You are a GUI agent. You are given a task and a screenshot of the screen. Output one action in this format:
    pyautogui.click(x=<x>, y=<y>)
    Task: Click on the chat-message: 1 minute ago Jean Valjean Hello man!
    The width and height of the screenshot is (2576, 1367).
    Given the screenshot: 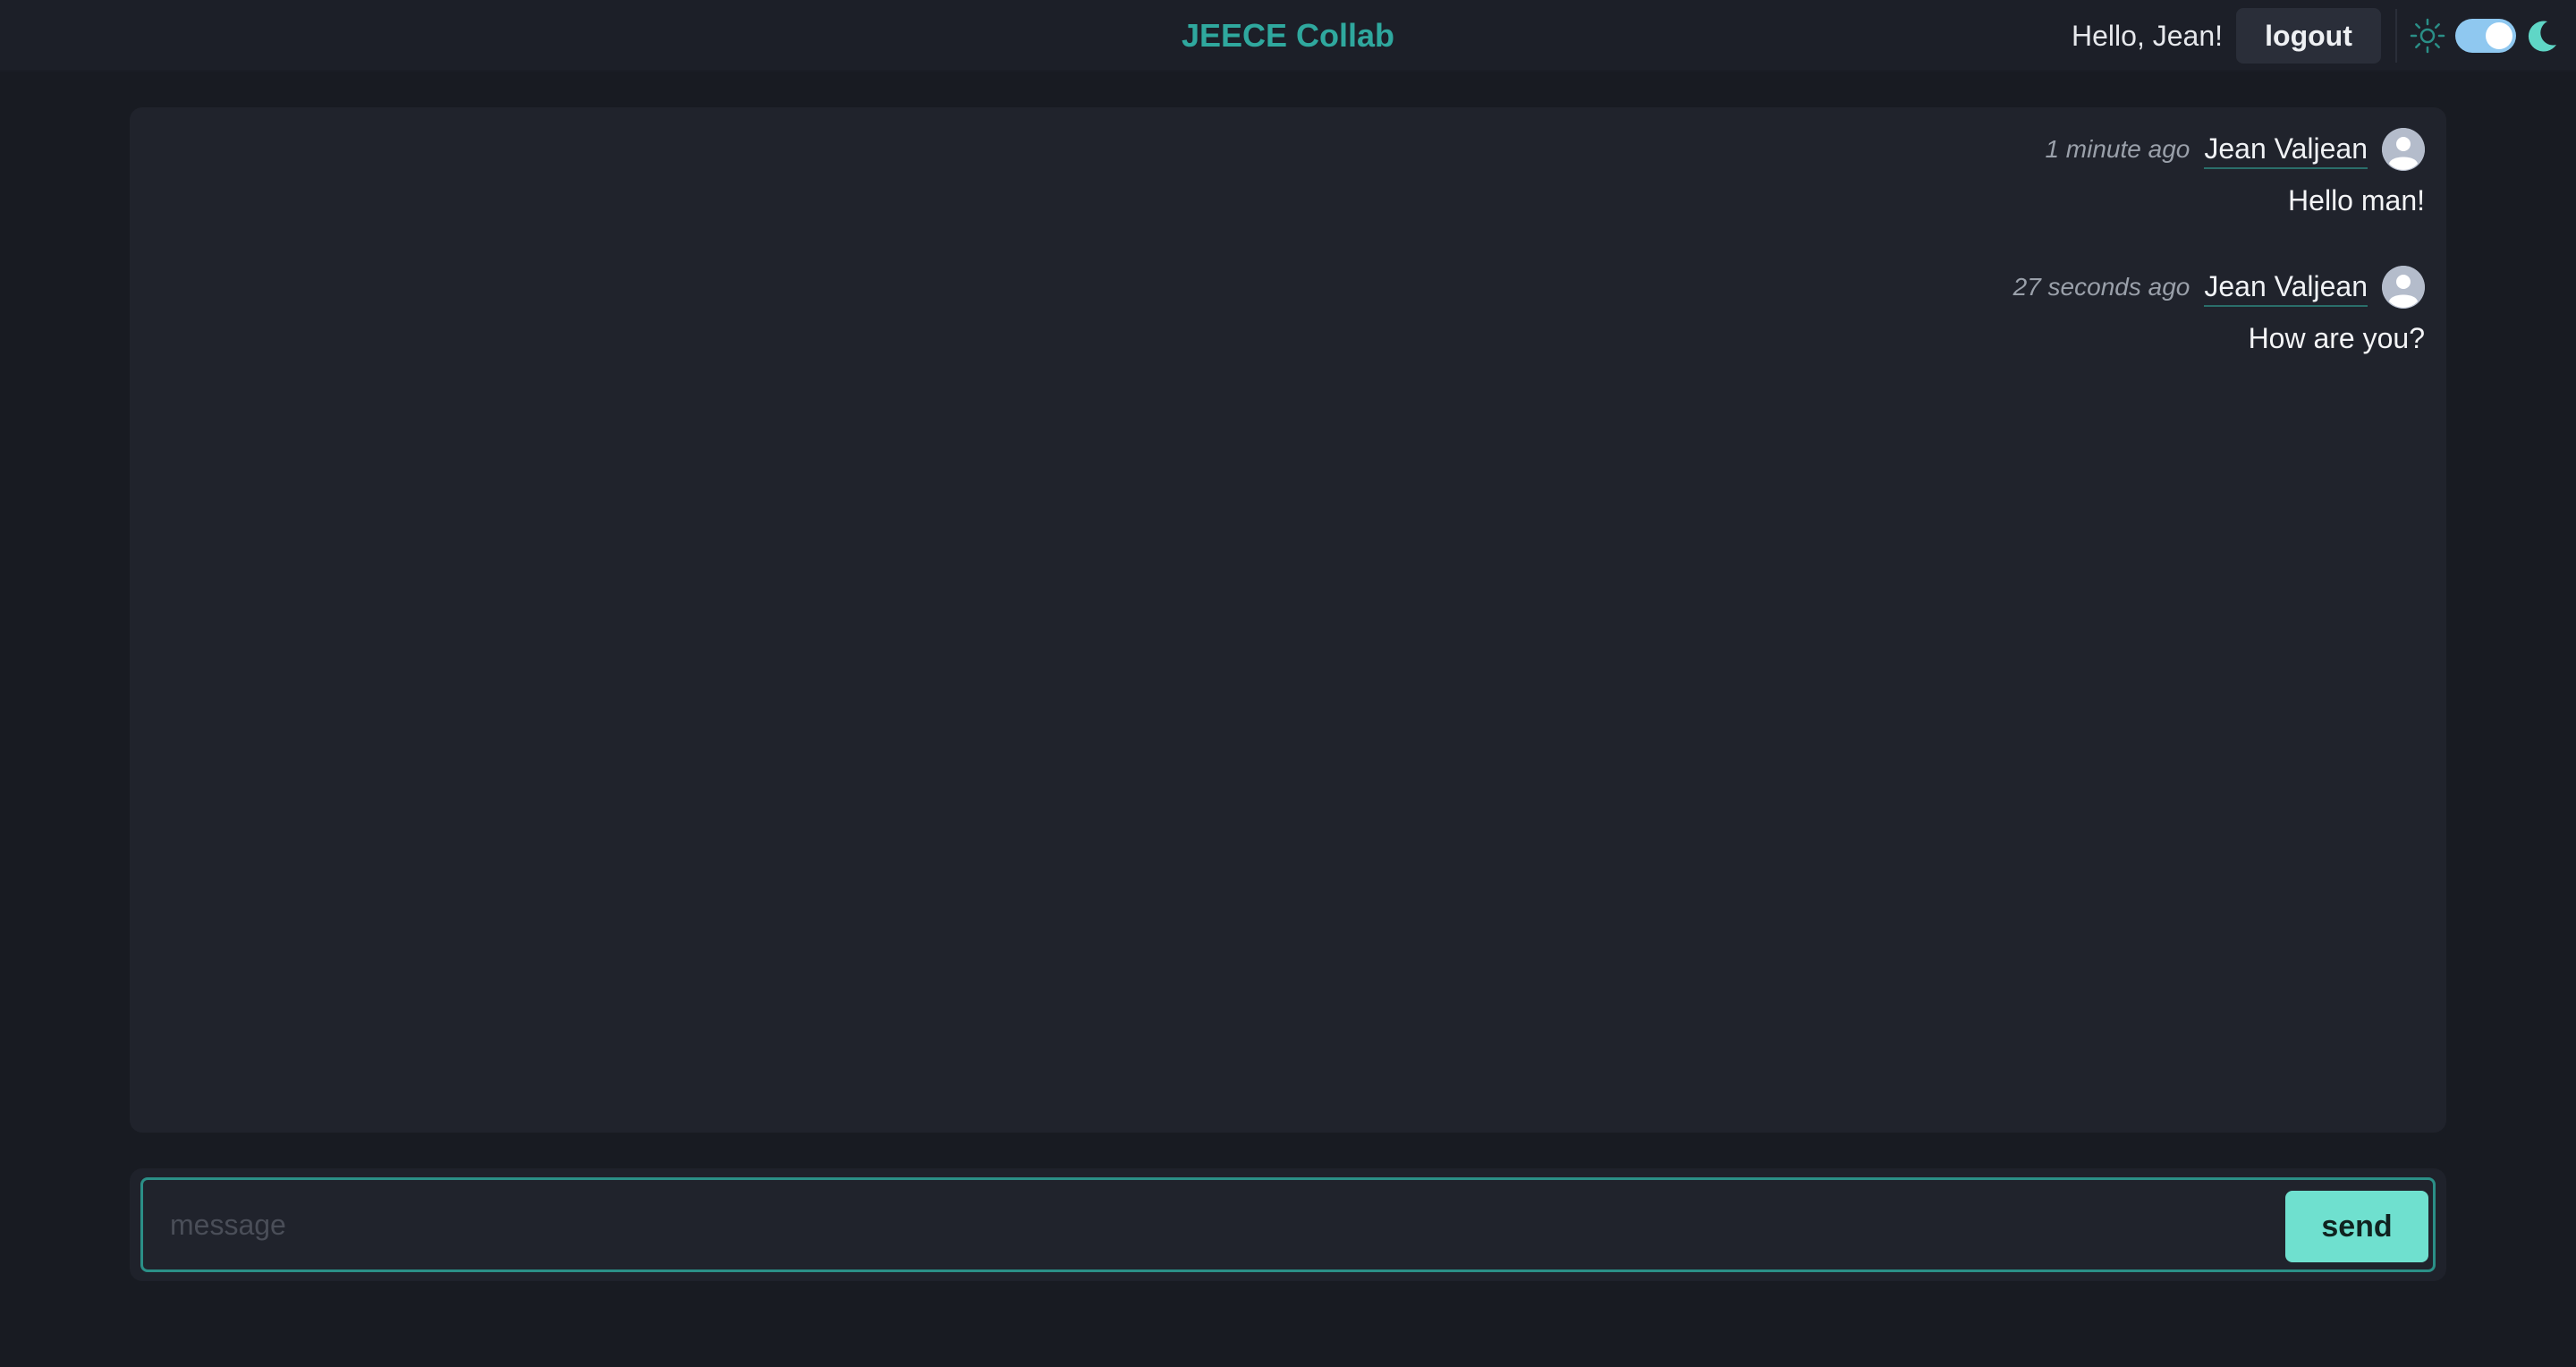 What is the action you would take?
    pyautogui.click(x=1888, y=173)
    